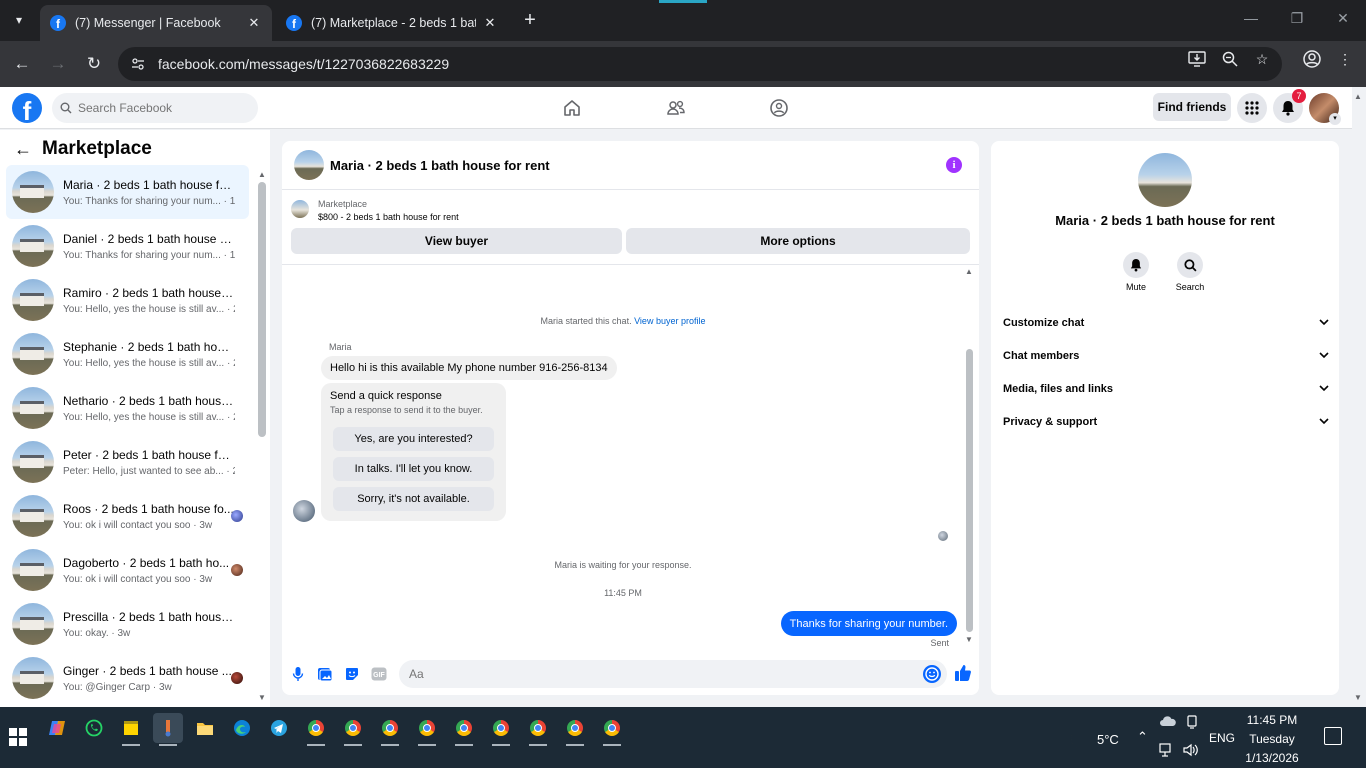 The height and width of the screenshot is (768, 1366). What do you see at coordinates (1297, 18) in the screenshot?
I see `restore-button: ❐` at bounding box center [1297, 18].